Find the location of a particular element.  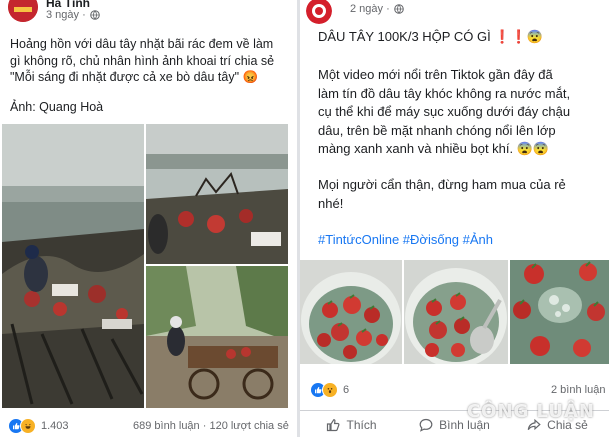

reaction-count: 6 is located at coordinates (346, 390).